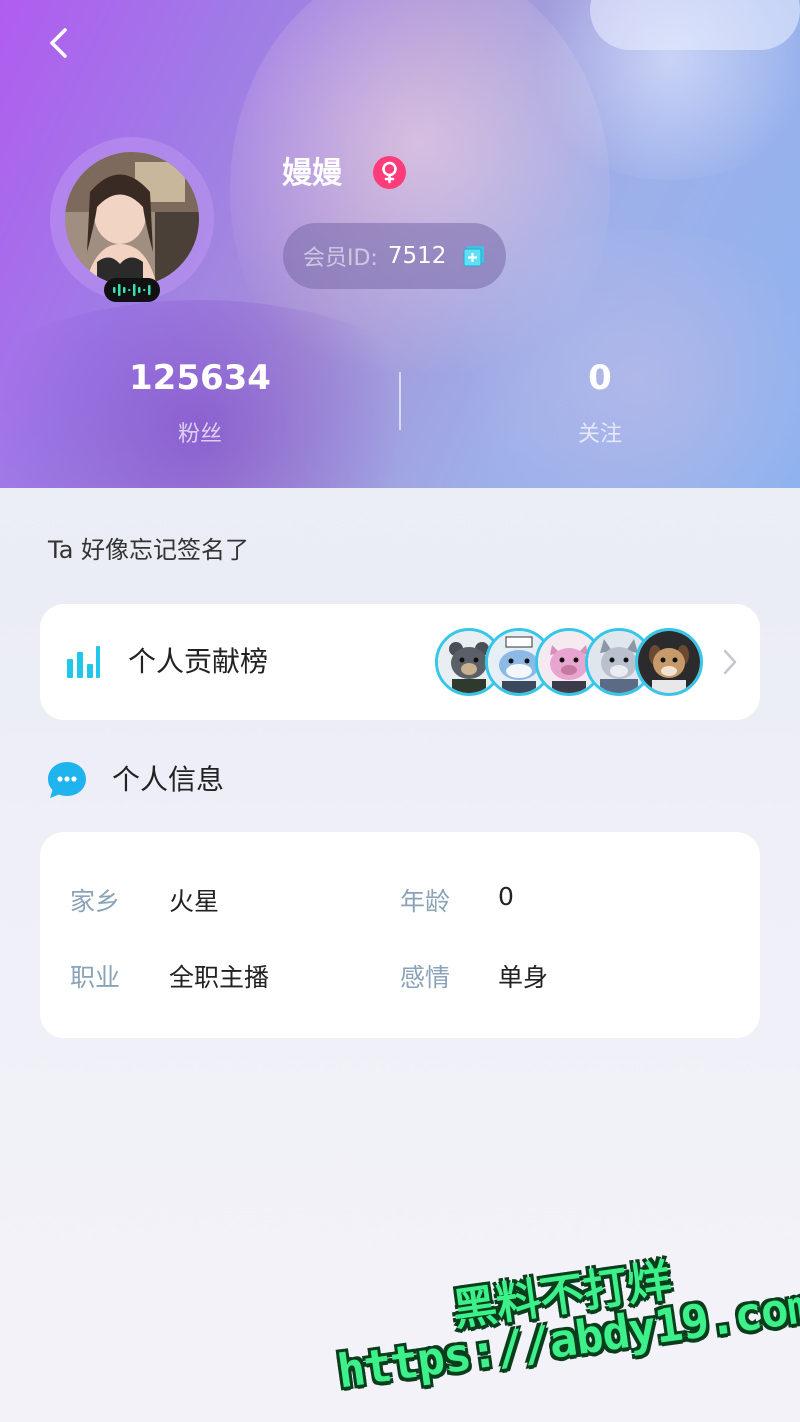 The height and width of the screenshot is (1422, 800). I want to click on gender-badge, so click(389, 172).